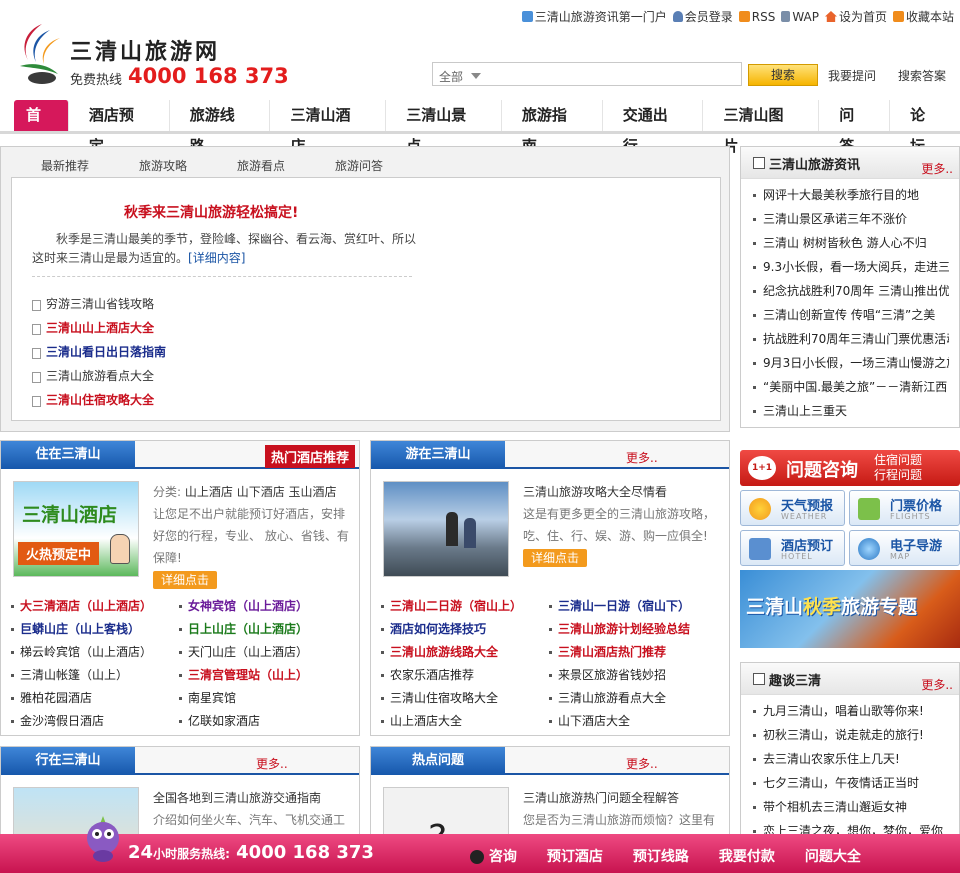 The height and width of the screenshot is (873, 960). I want to click on list-item: 南星宾馆, so click(263, 698).